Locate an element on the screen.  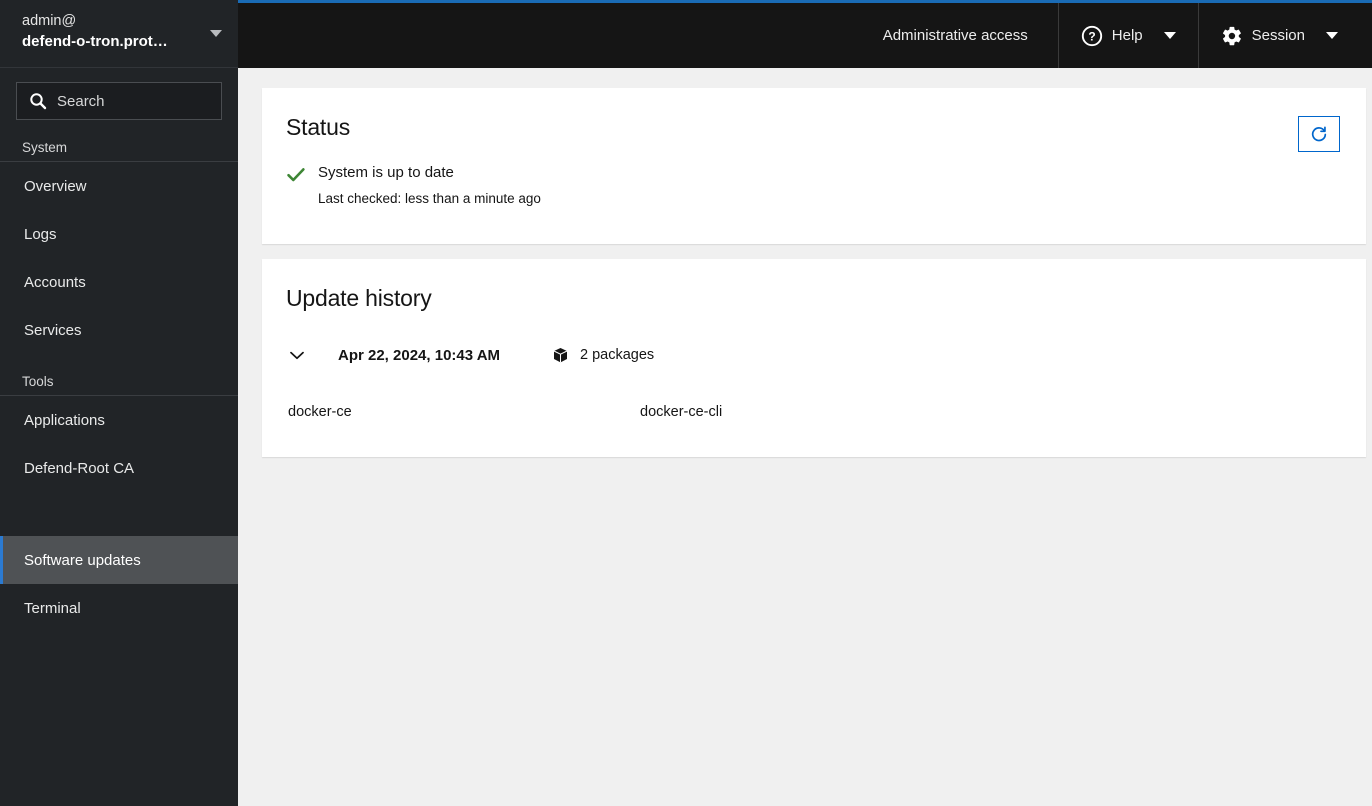
sidebar-item-label: Logs is located at coordinates (40, 234).